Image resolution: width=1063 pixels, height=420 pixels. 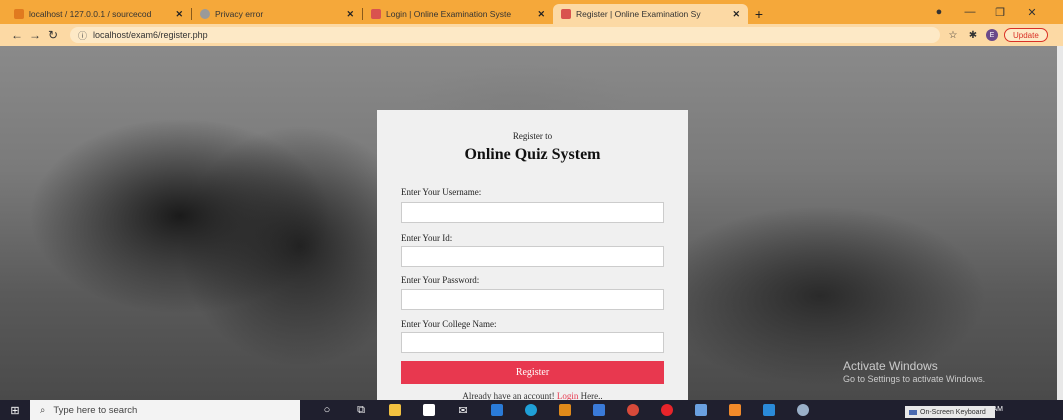 What do you see at coordinates (973, 35) in the screenshot?
I see `extensions-puzzle-icon: ✱` at bounding box center [973, 35].